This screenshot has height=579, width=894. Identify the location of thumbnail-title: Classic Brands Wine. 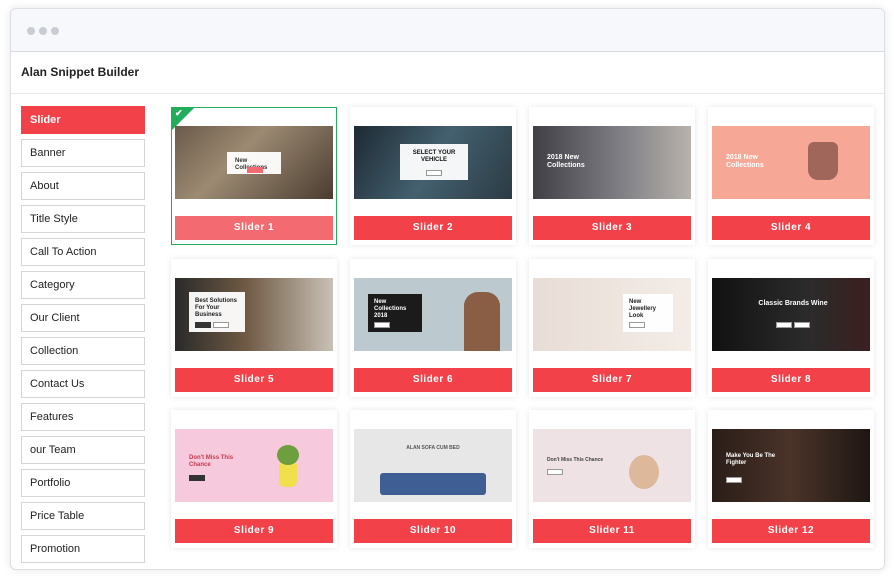
(793, 303).